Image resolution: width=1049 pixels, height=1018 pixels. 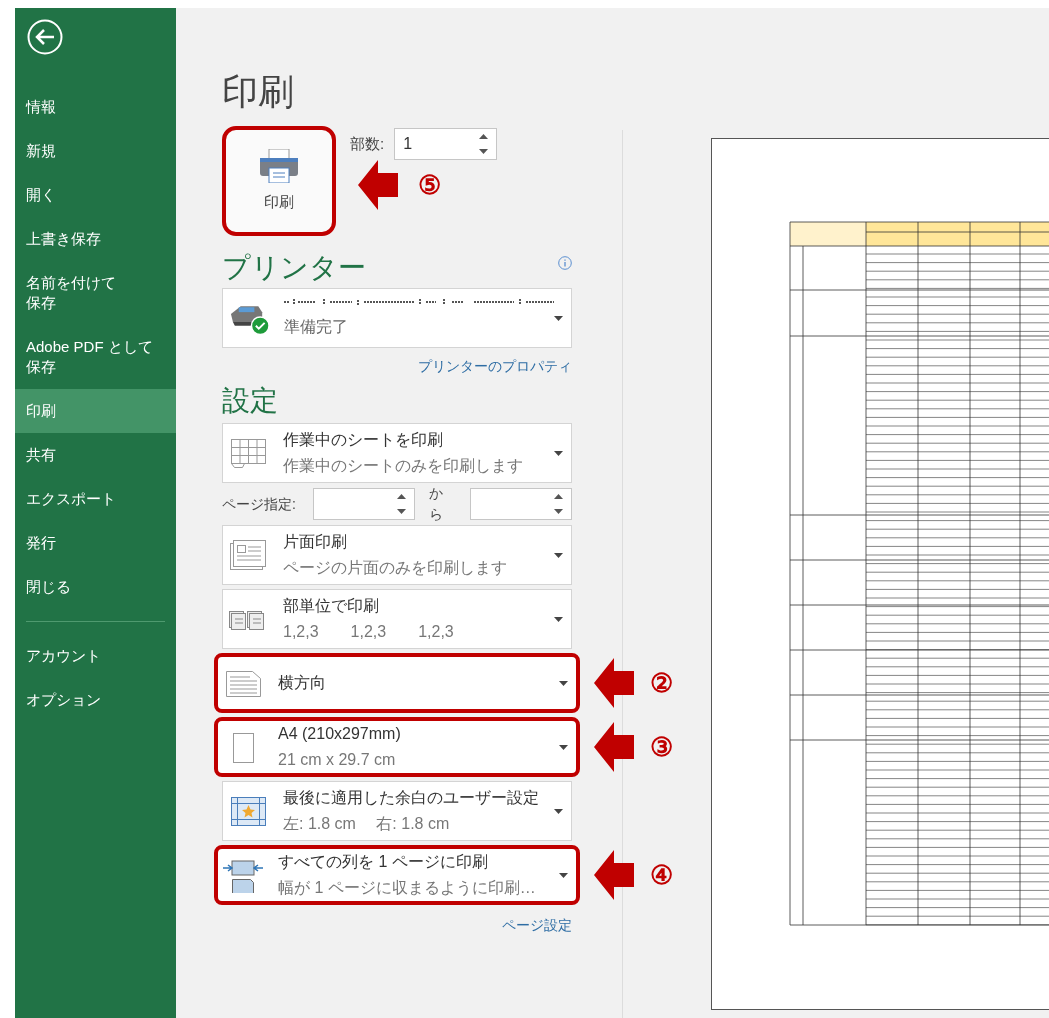 What do you see at coordinates (95, 293) in the screenshot?
I see `sidebar-item: 名前を付けて 保存` at bounding box center [95, 293].